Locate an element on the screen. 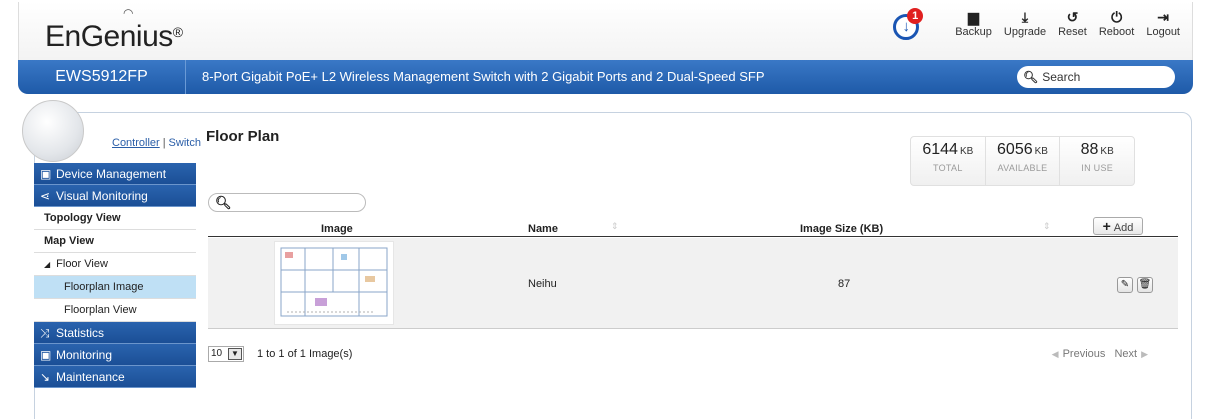 The image size is (1211, 419). floorplan-thumbnail is located at coordinates (334, 283).